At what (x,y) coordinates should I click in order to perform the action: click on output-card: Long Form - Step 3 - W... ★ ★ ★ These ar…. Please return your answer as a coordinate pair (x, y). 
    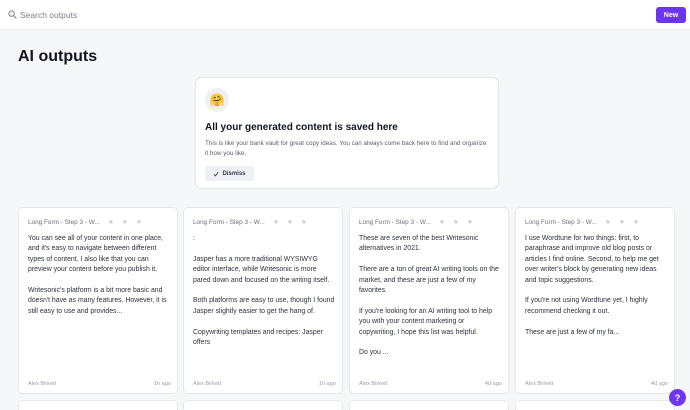
    Looking at the image, I should click on (429, 300).